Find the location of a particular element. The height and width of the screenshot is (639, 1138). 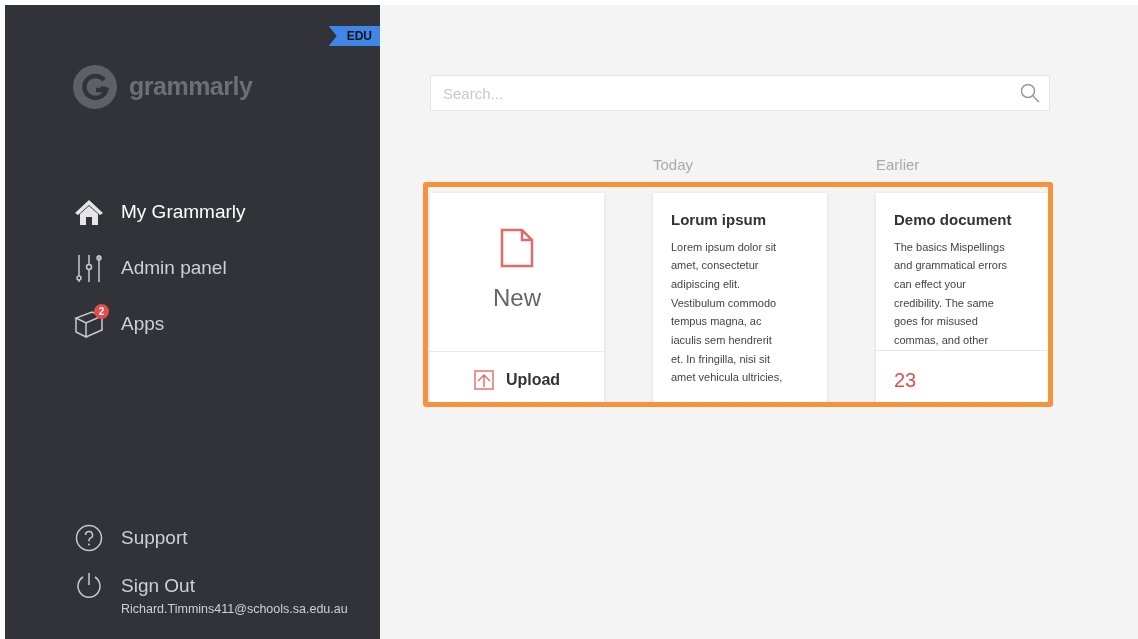

new-label: New is located at coordinates (517, 297).